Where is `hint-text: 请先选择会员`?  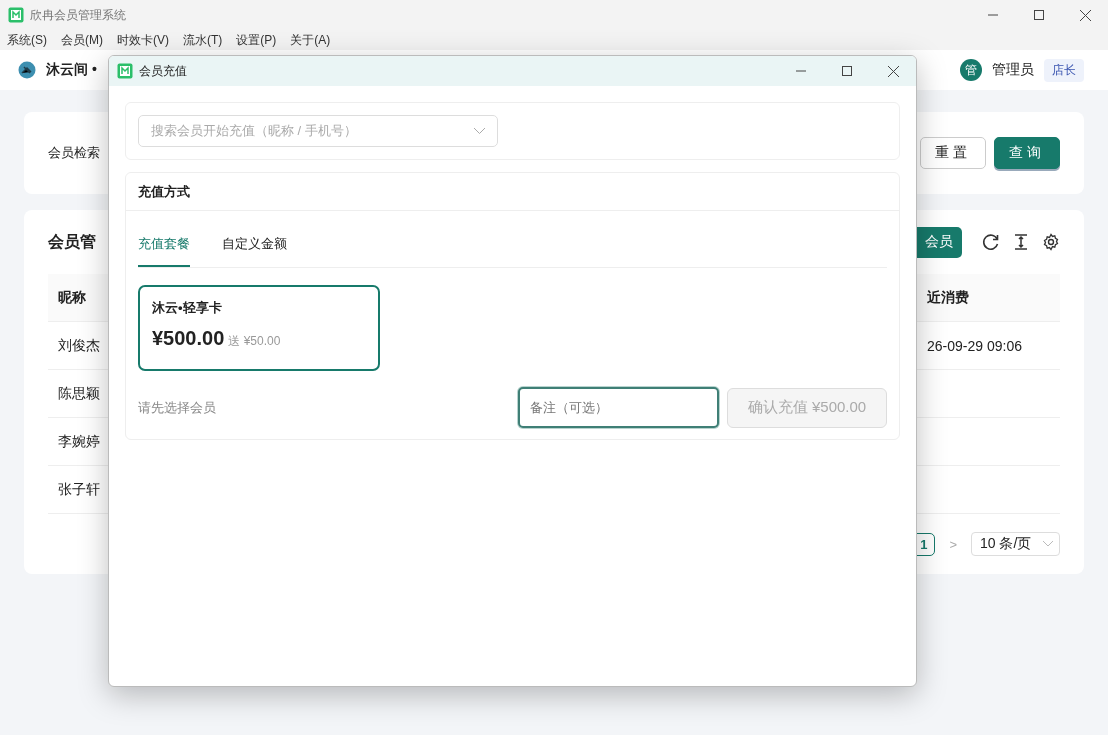
hint-text: 请先选择会员 is located at coordinates (177, 407).